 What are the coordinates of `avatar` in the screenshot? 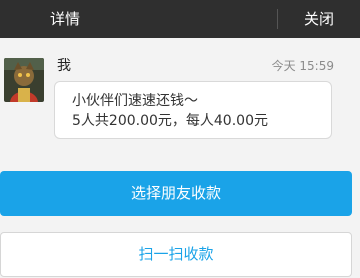 It's located at (24, 80).